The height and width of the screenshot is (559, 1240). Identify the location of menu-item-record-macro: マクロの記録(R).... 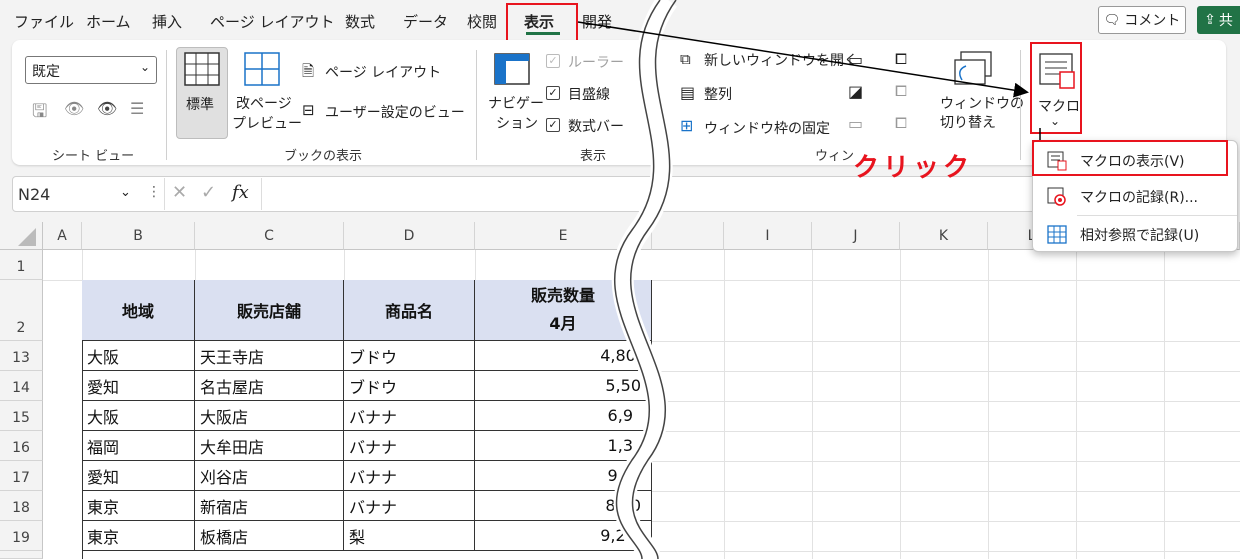
(1136, 197).